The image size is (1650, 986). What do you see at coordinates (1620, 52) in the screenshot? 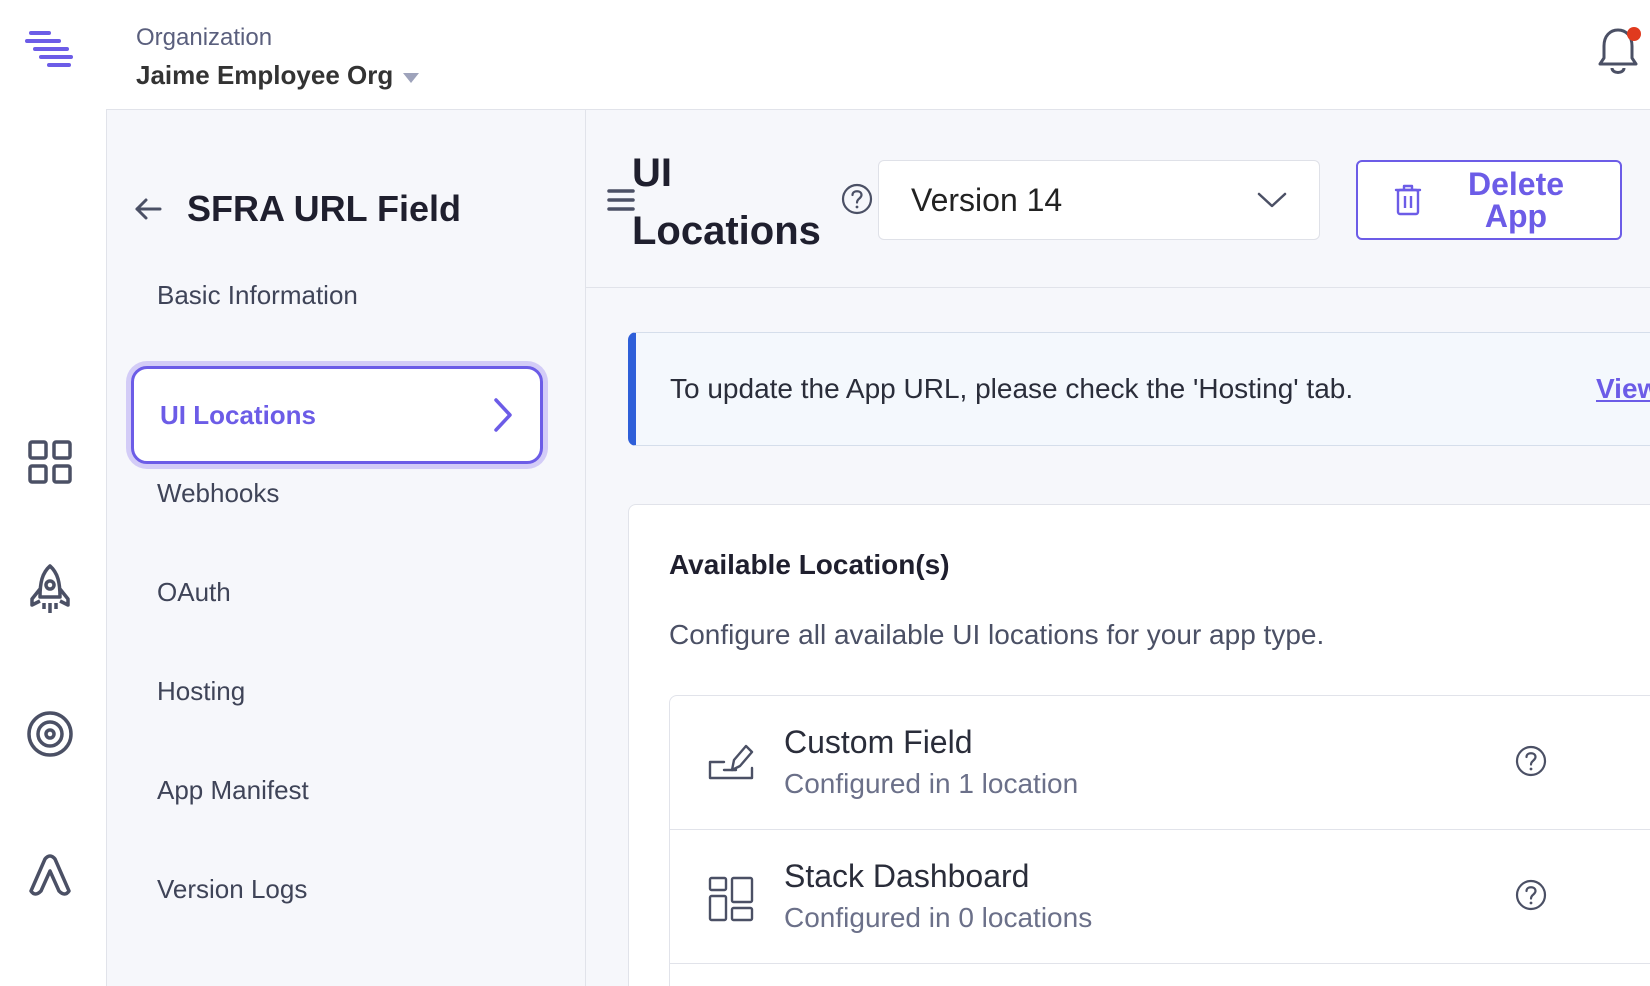
I see `notification-bell-icon` at bounding box center [1620, 52].